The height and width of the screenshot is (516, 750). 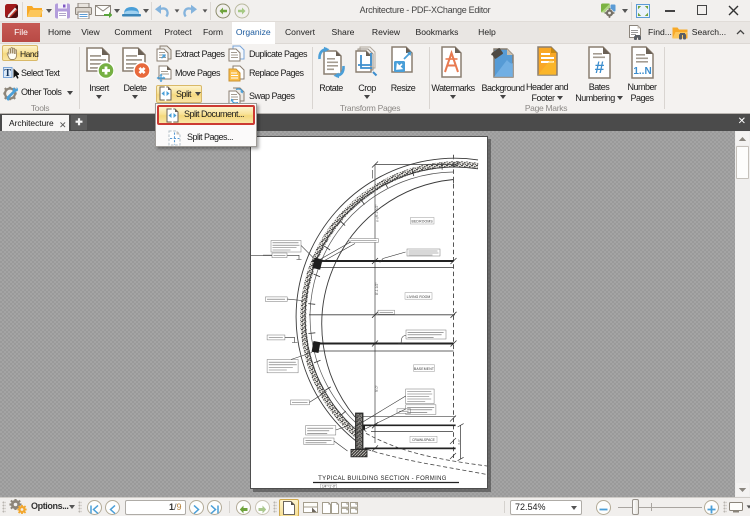 I want to click on svg-text: 4'-0", so click(x=459, y=442).